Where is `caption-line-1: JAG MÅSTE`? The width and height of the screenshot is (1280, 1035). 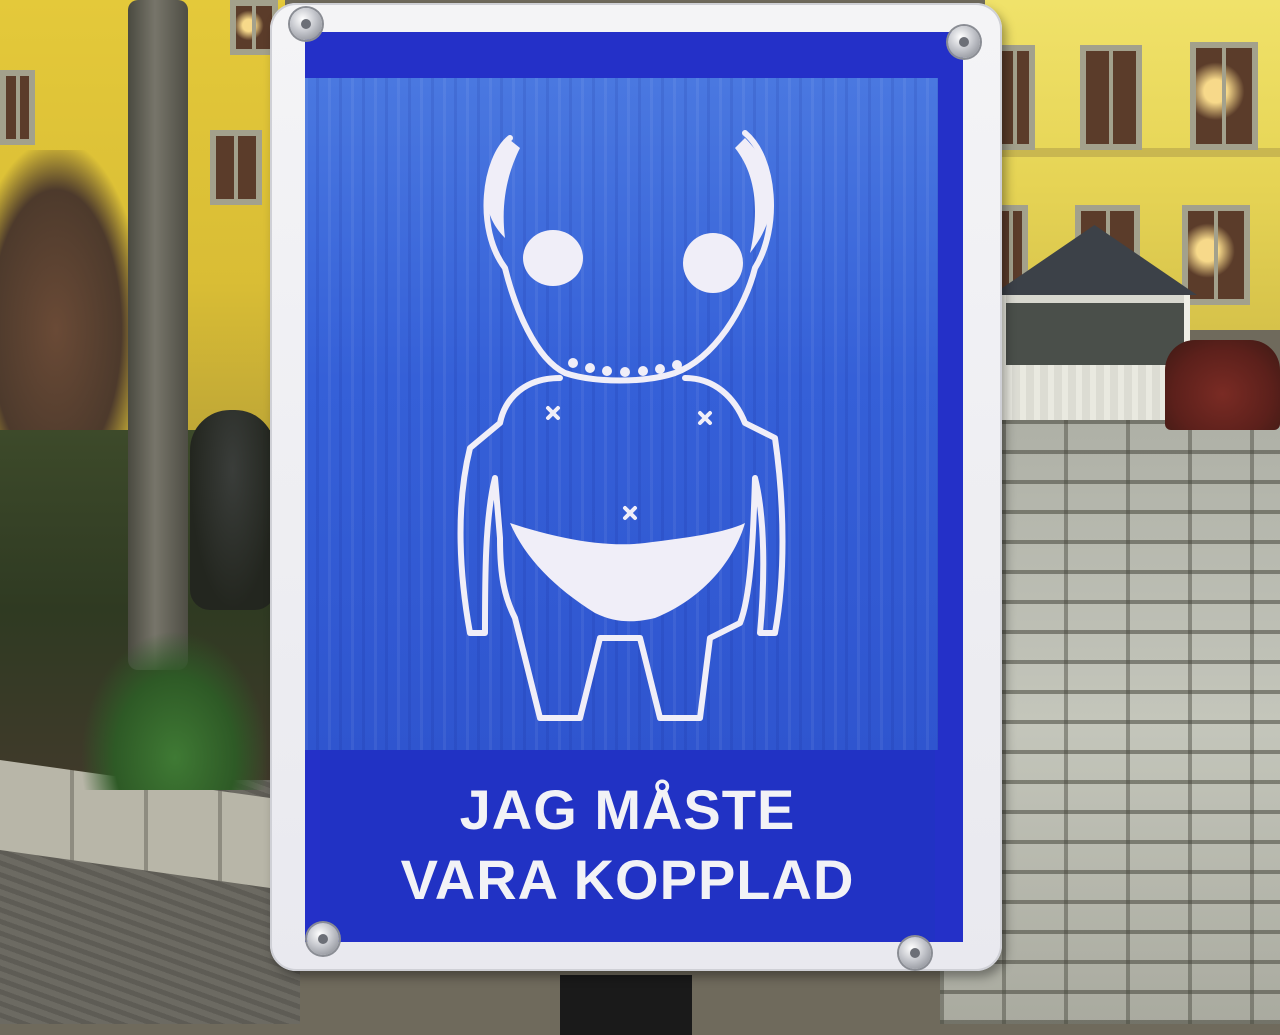 caption-line-1: JAG MÅSTE is located at coordinates (627, 809).